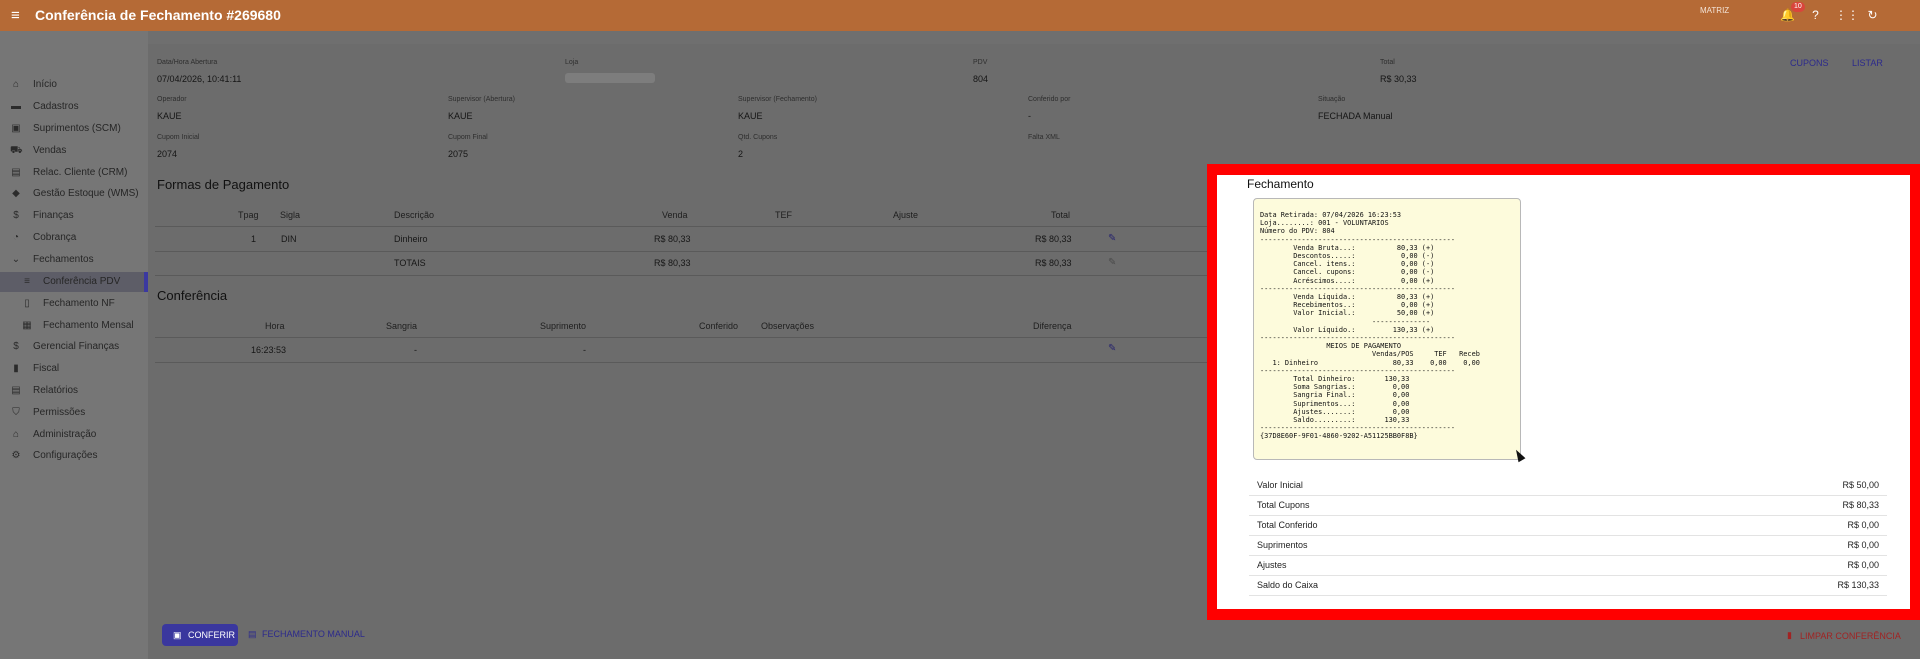 The width and height of the screenshot is (1920, 659). What do you see at coordinates (1398, 79) in the screenshot?
I see `total-value: R$ 30,33` at bounding box center [1398, 79].